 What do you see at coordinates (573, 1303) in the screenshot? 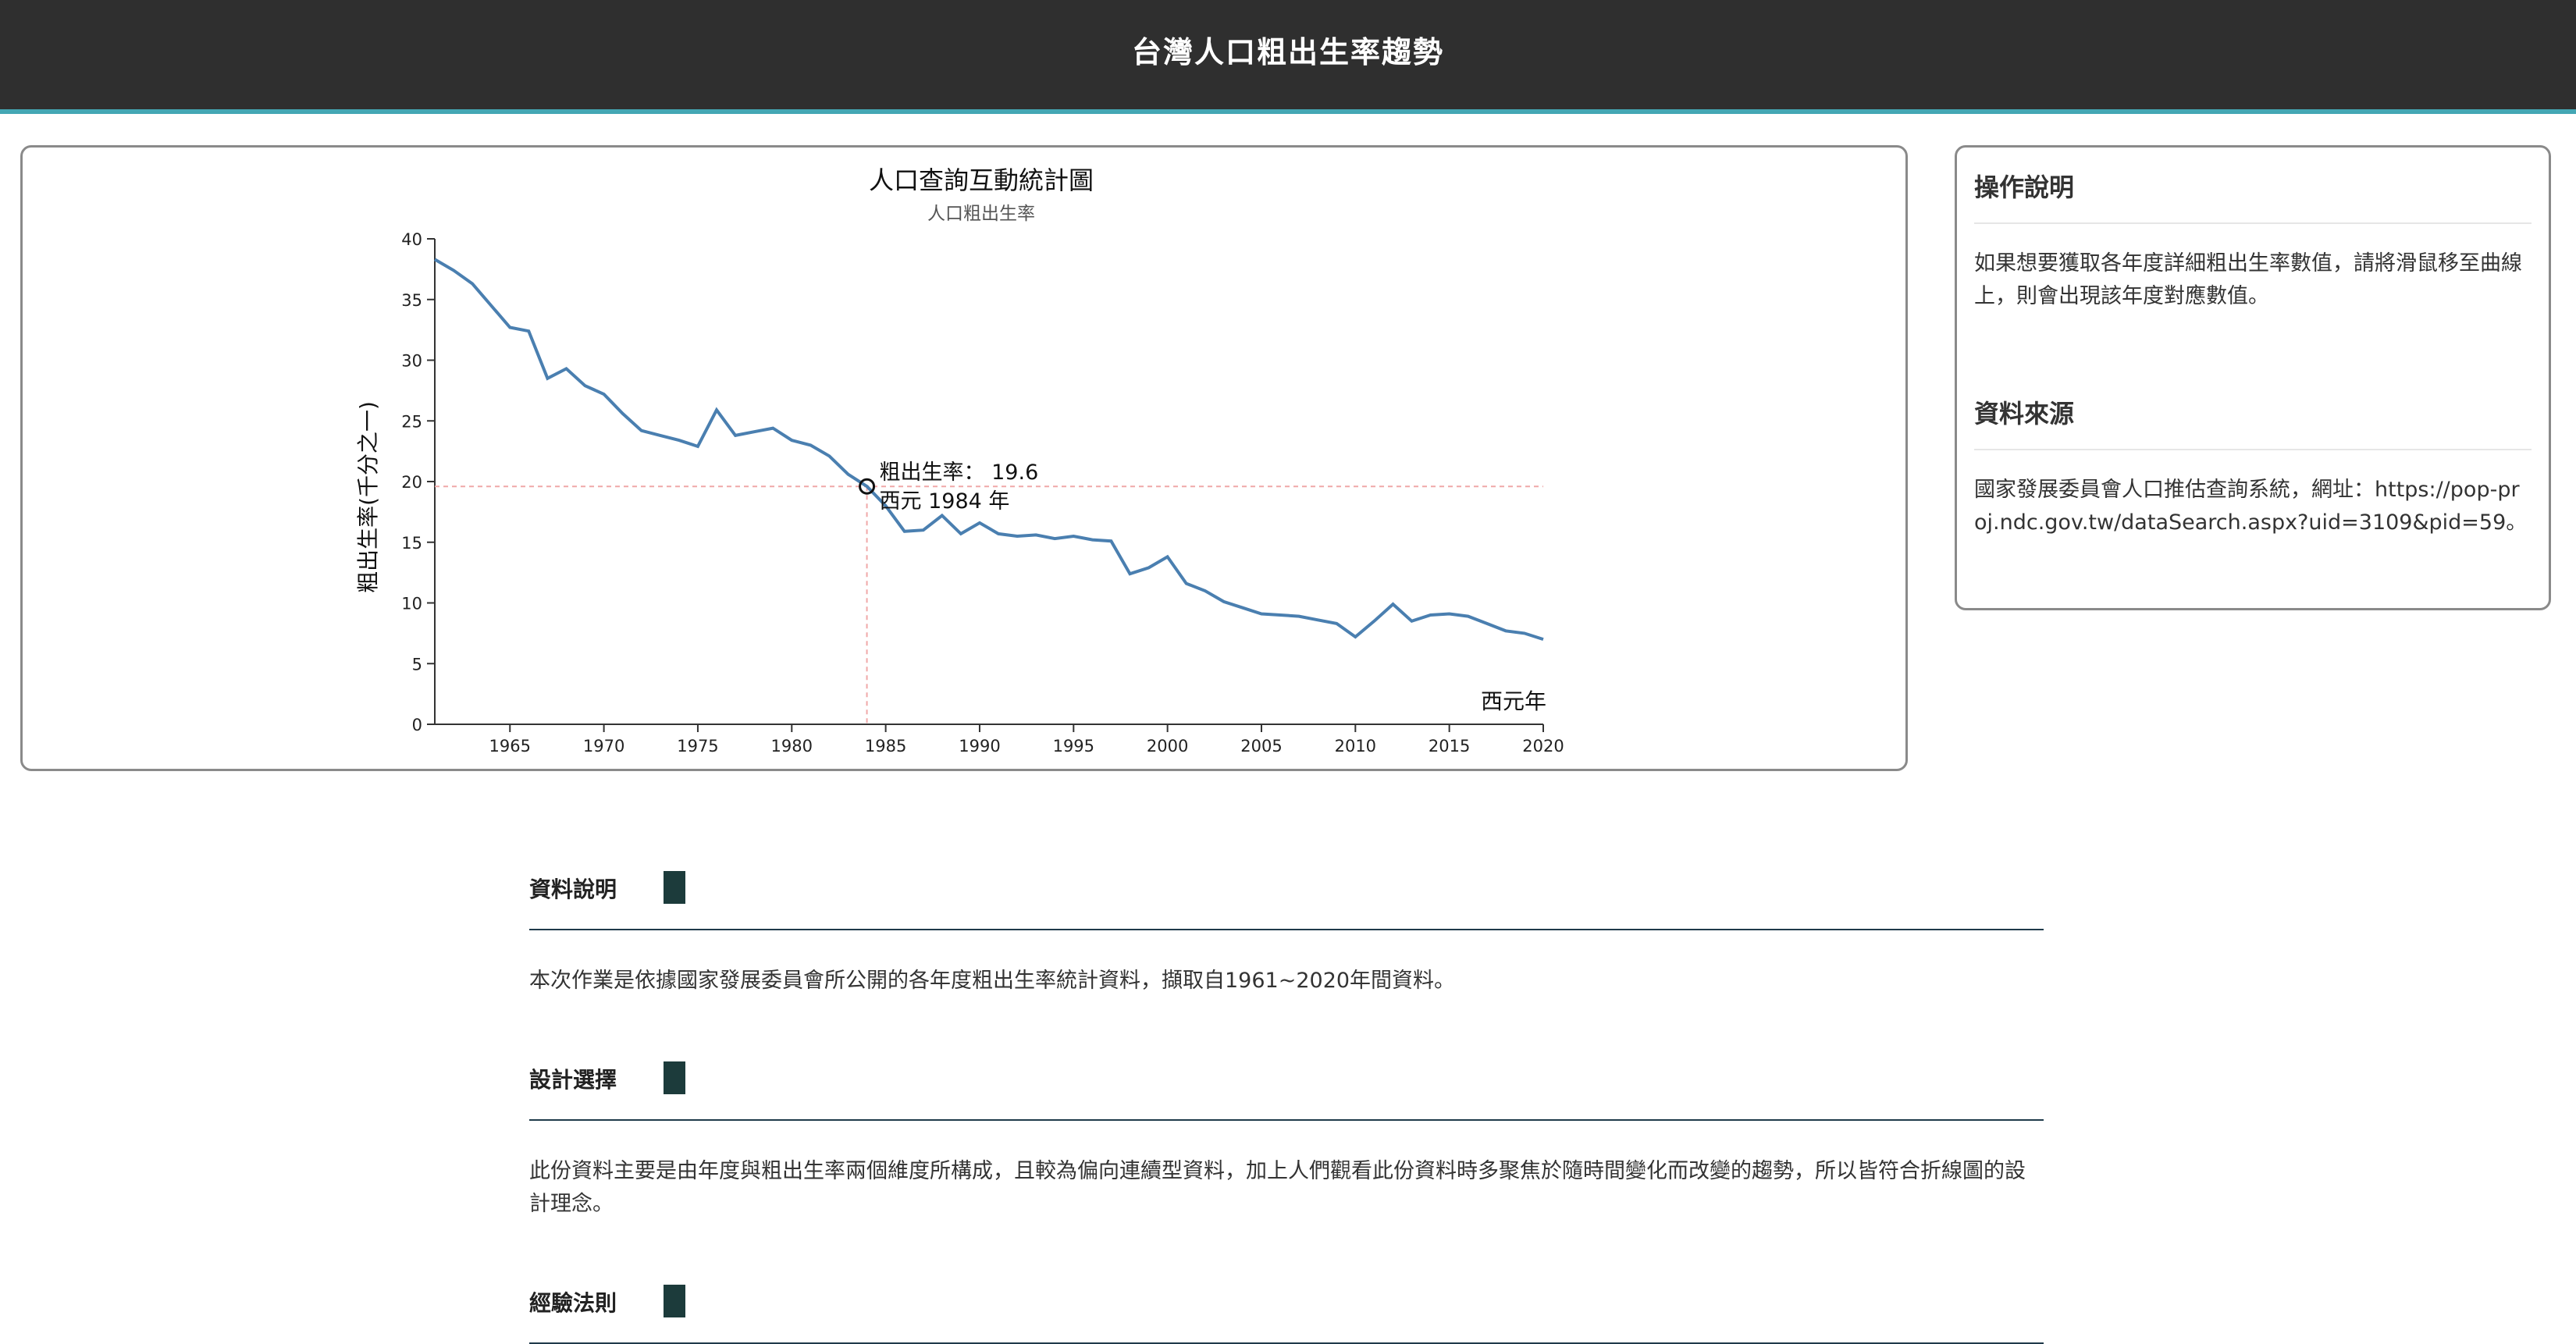
I see `section-title: 經驗法則` at bounding box center [573, 1303].